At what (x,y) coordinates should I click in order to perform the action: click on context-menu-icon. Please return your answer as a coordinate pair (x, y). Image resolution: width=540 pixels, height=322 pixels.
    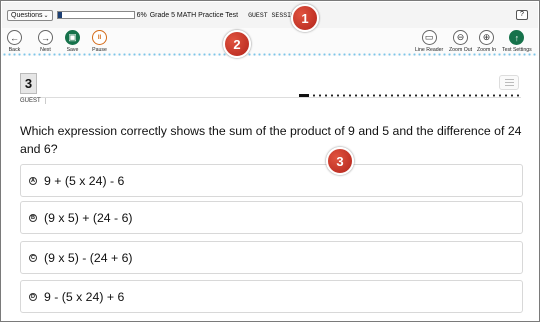
    Looking at the image, I should click on (509, 82).